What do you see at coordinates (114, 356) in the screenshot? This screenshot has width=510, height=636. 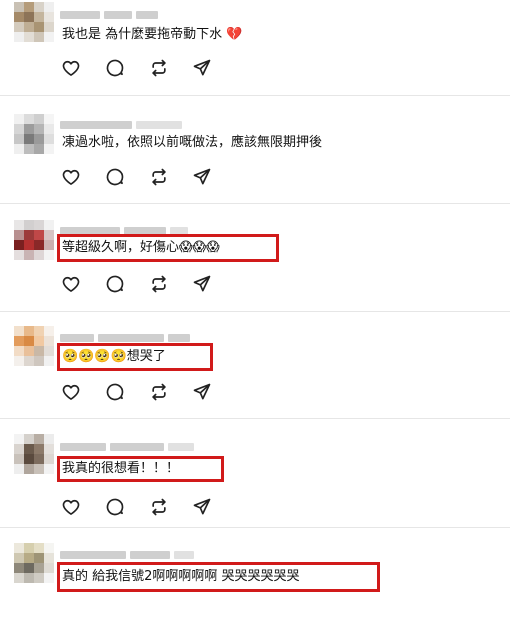 I see `comment-text: 🥺🥺🥺🥺想哭了` at bounding box center [114, 356].